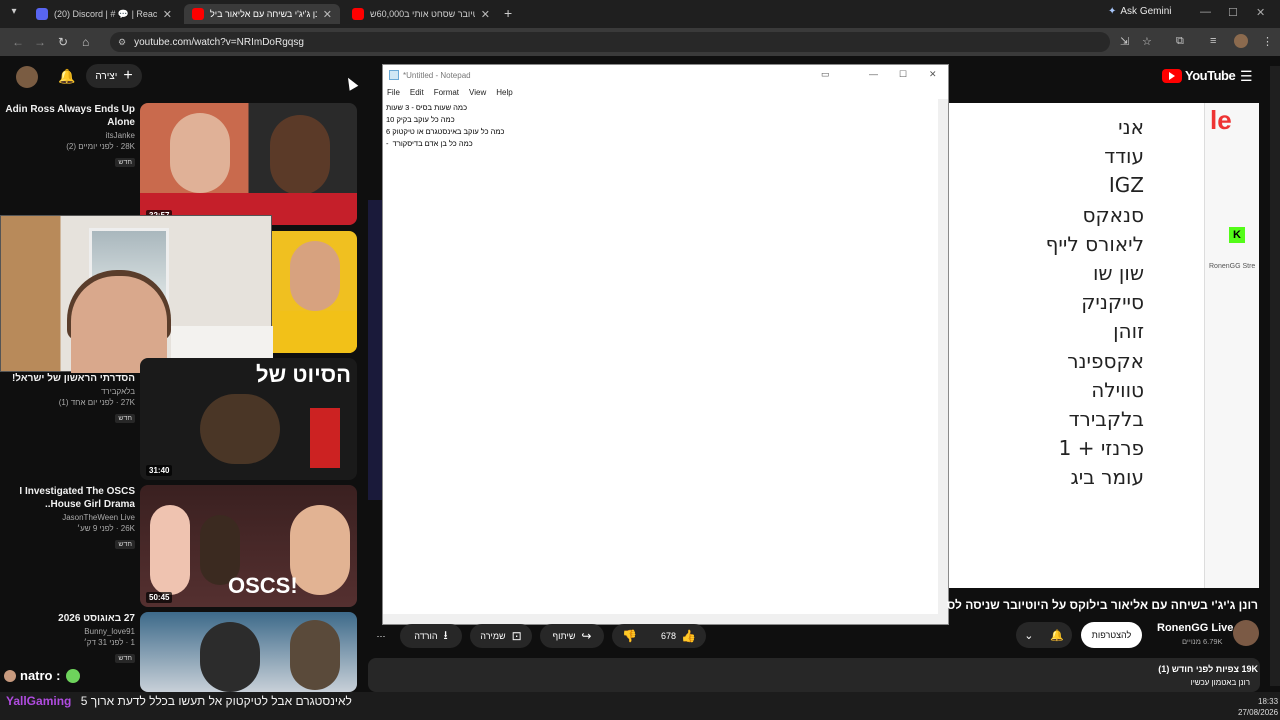 The image size is (1280, 720). Describe the element at coordinates (1131, 127) in the screenshot. I see `list-item: אני` at that location.